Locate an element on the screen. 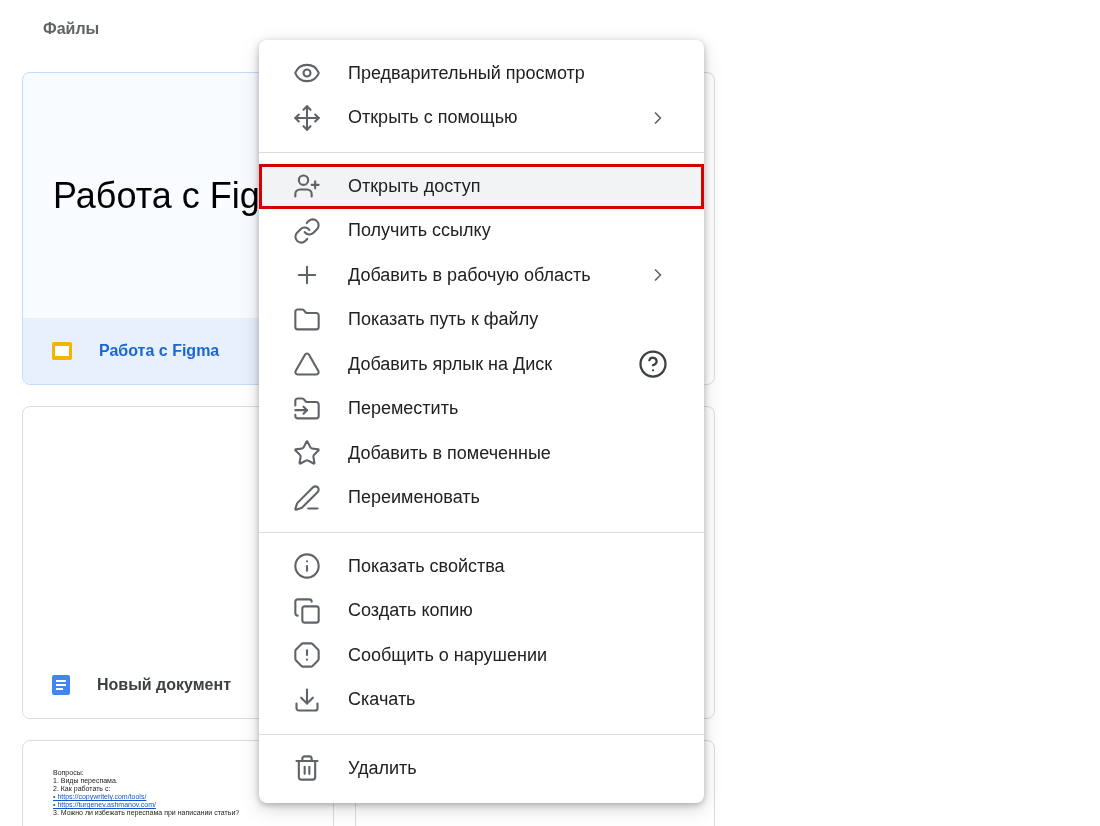 The height and width of the screenshot is (826, 1100). slides-icon is located at coordinates (62, 351).